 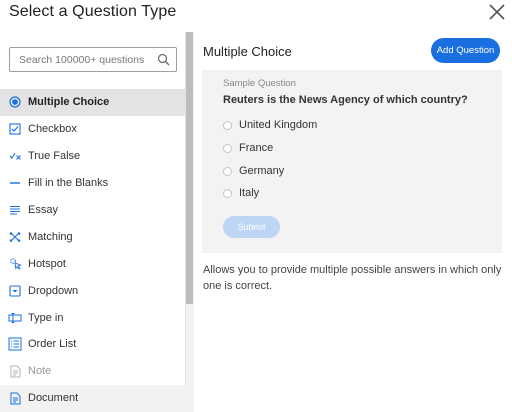 I want to click on question-type-title: Multiple Choice, so click(x=247, y=51).